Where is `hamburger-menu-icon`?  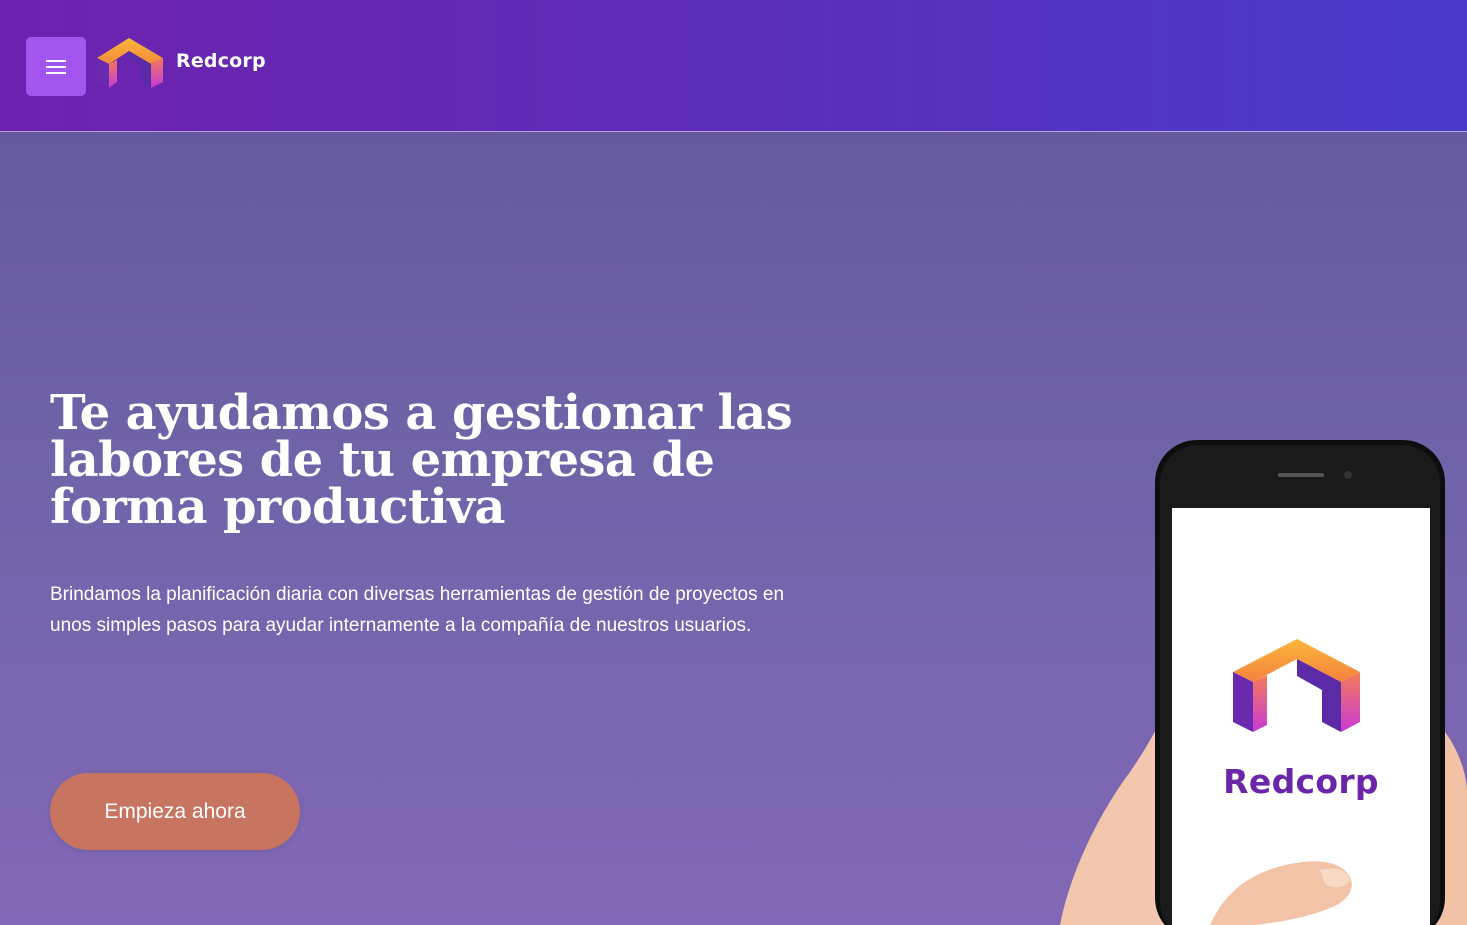 hamburger-menu-icon is located at coordinates (56, 66).